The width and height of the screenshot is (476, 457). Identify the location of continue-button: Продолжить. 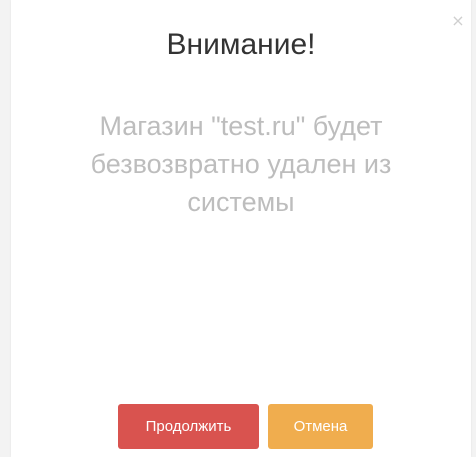
(188, 426).